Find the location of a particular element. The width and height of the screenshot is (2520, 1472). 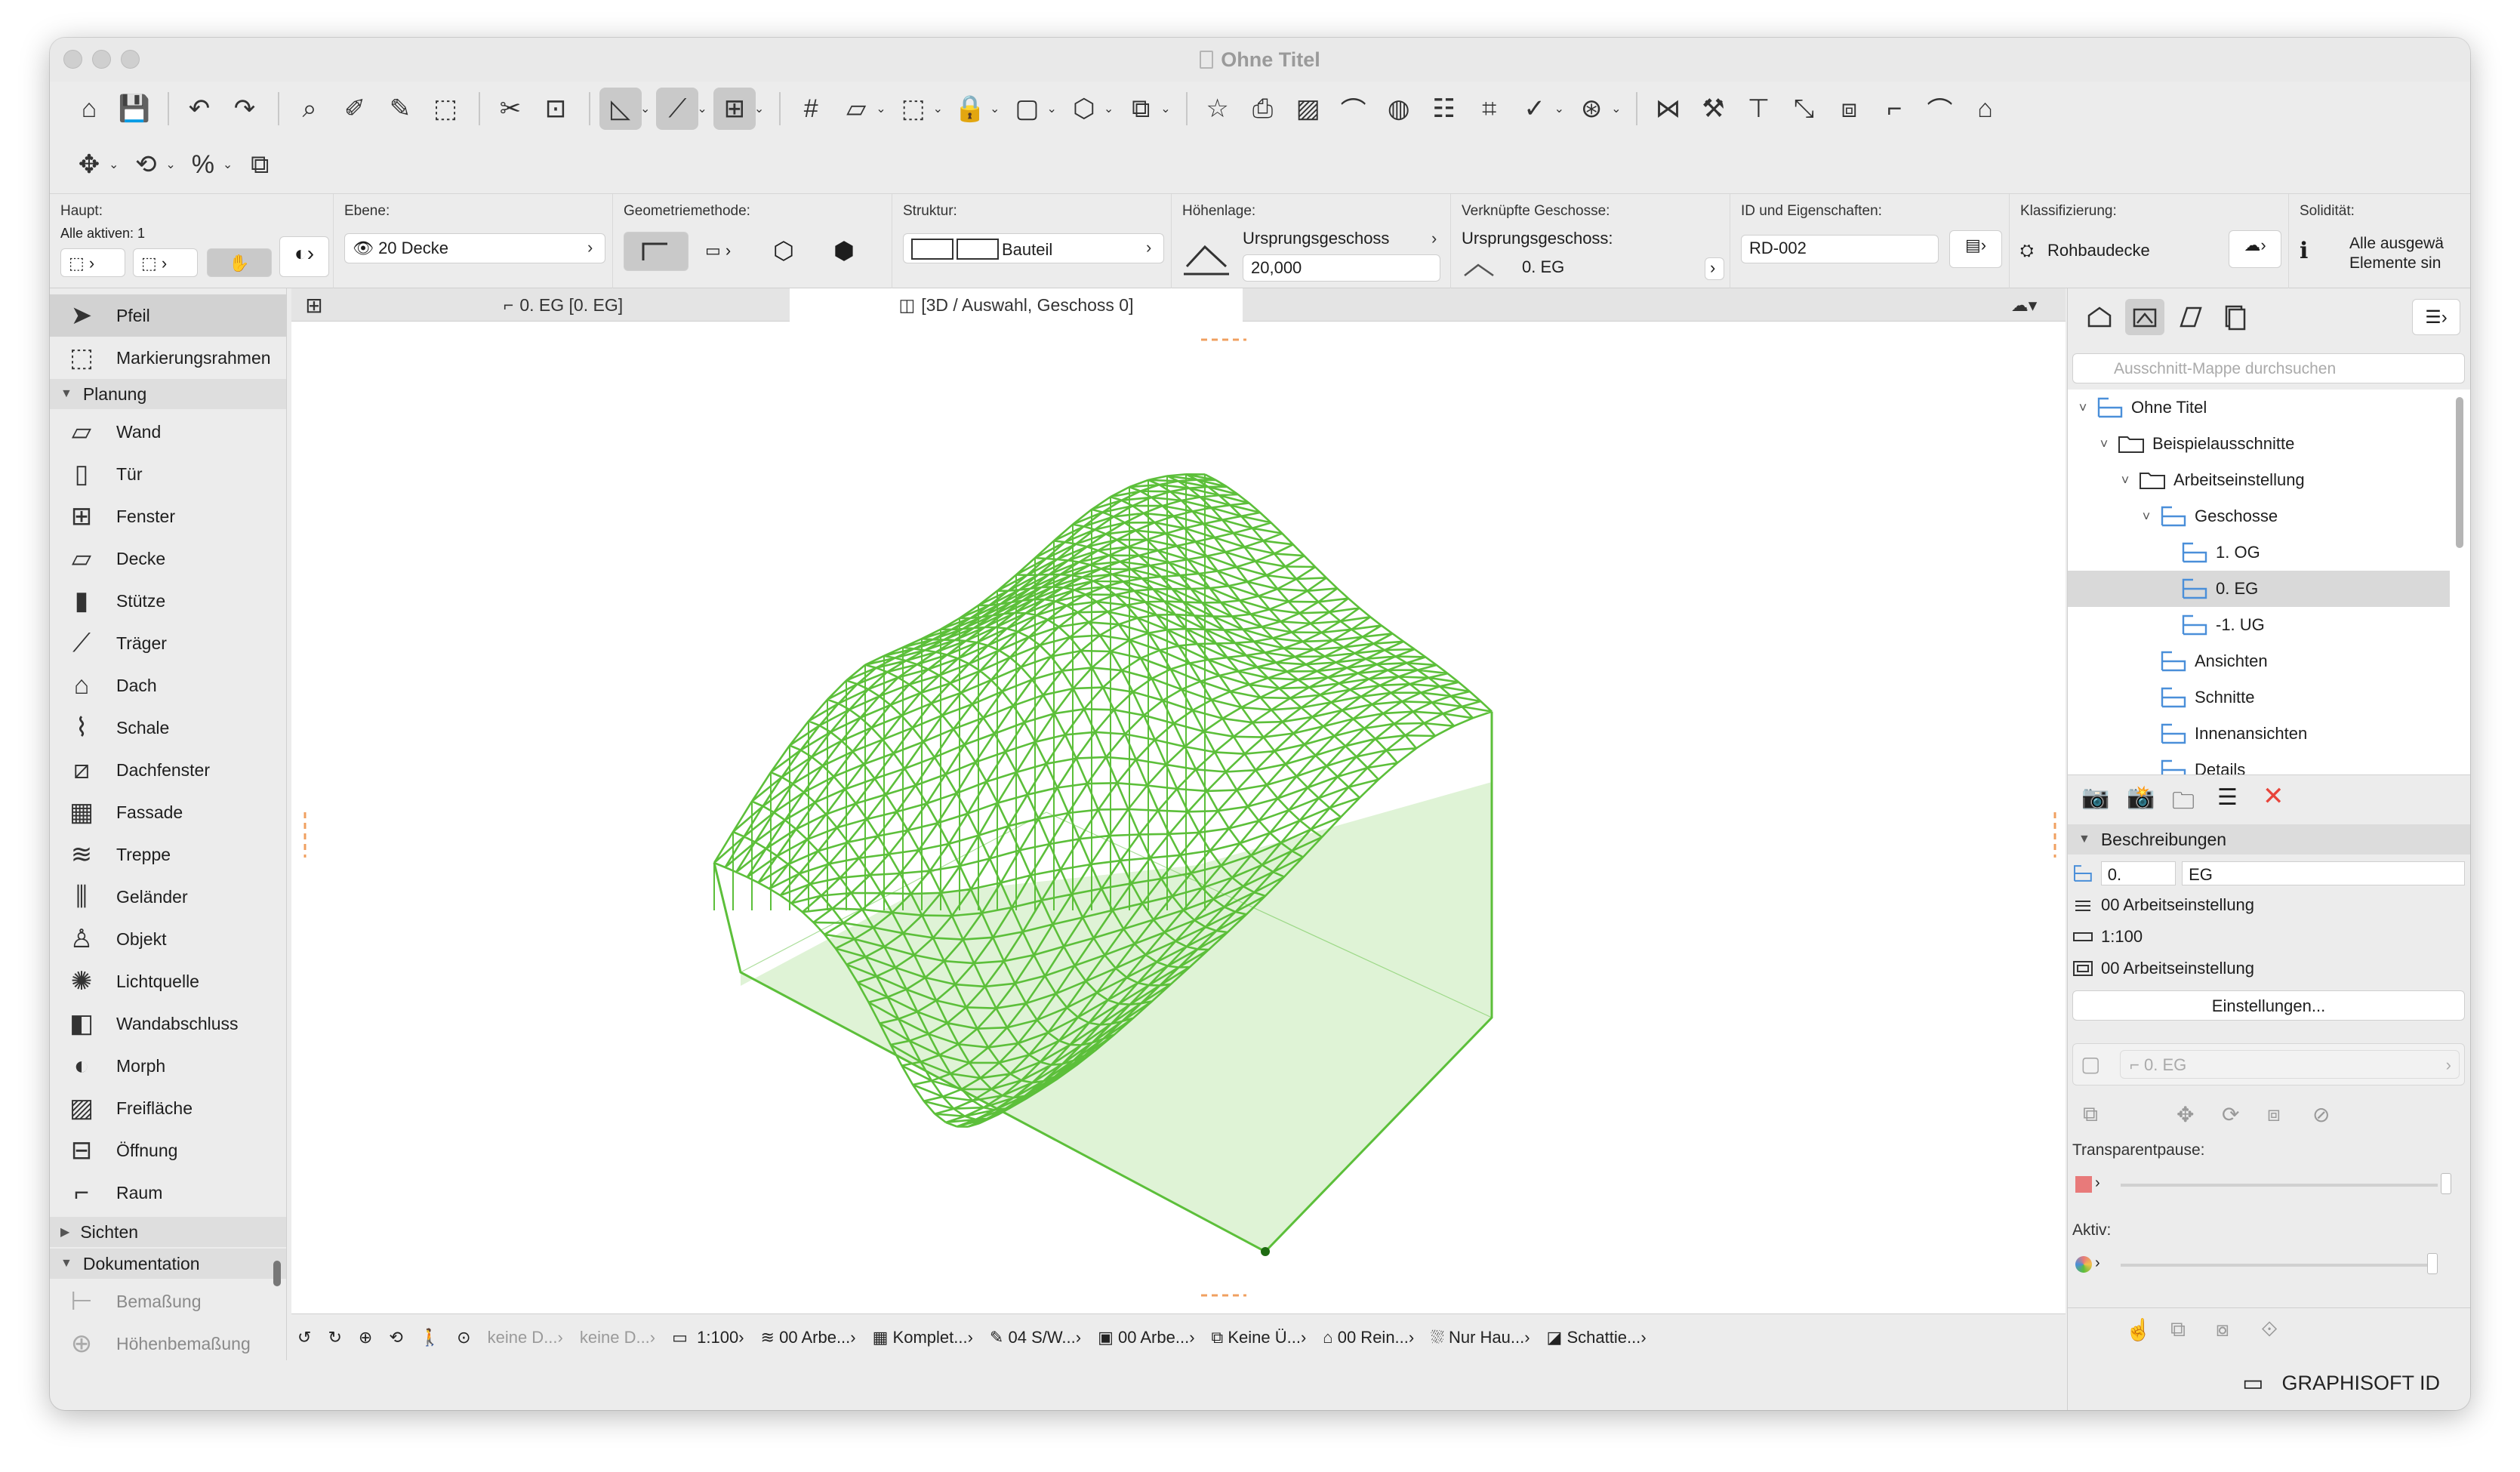

trace-swap-icon: ⧉ is located at coordinates (2090, 1114).